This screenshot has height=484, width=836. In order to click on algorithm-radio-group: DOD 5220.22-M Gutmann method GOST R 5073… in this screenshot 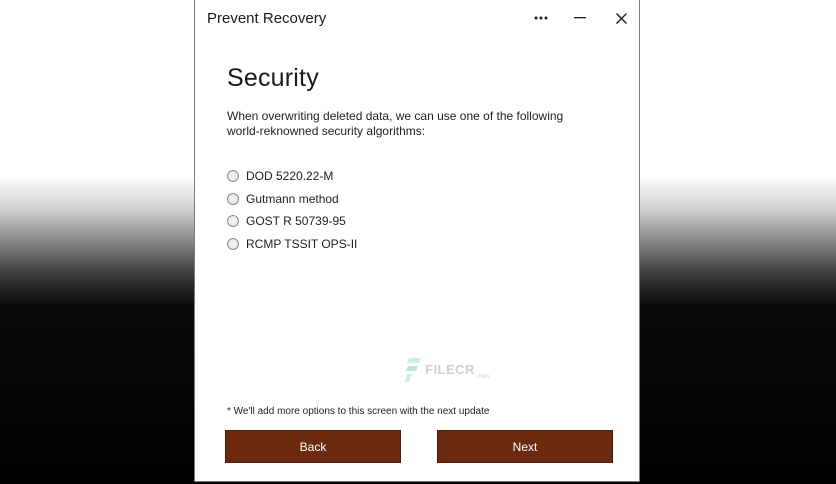, I will do `click(422, 210)`.